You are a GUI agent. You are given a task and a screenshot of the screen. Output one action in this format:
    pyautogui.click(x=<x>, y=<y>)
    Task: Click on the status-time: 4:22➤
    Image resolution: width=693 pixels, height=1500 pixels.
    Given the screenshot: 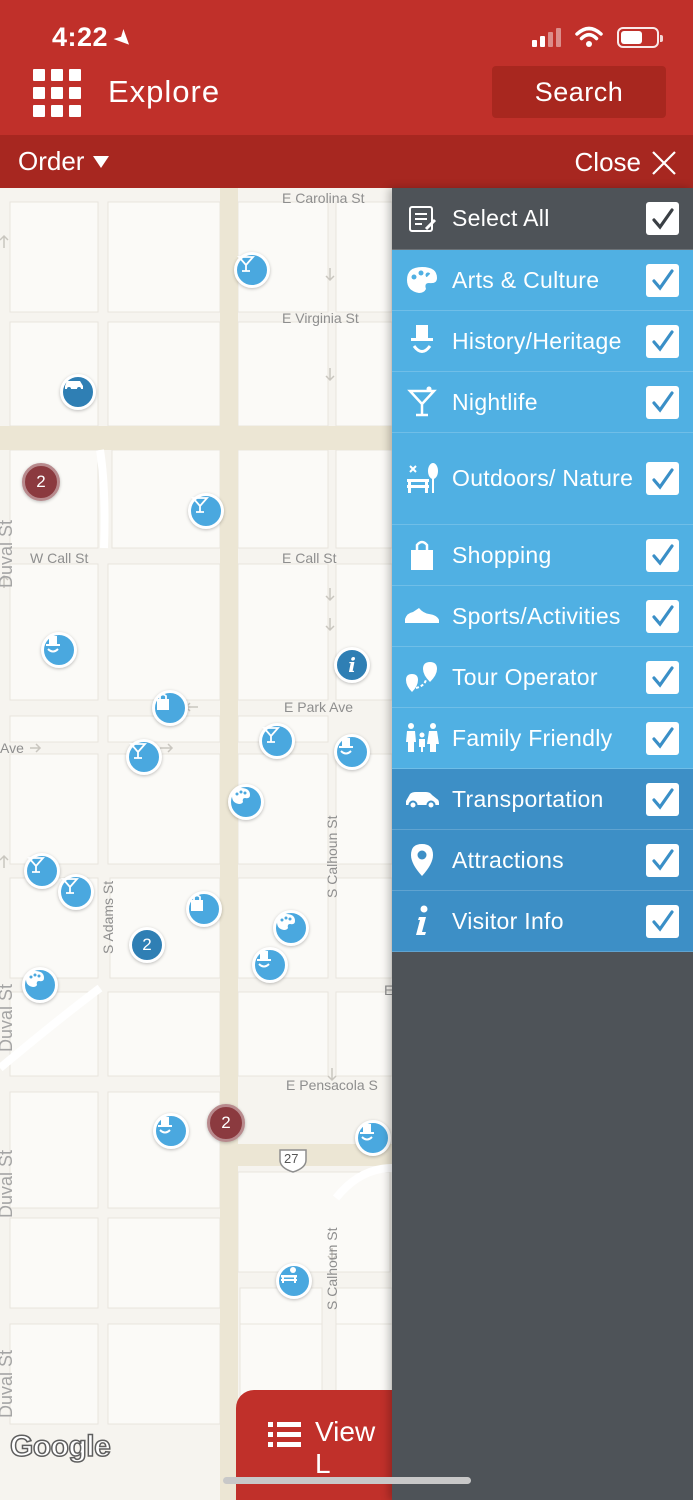 What is the action you would take?
    pyautogui.click(x=95, y=38)
    